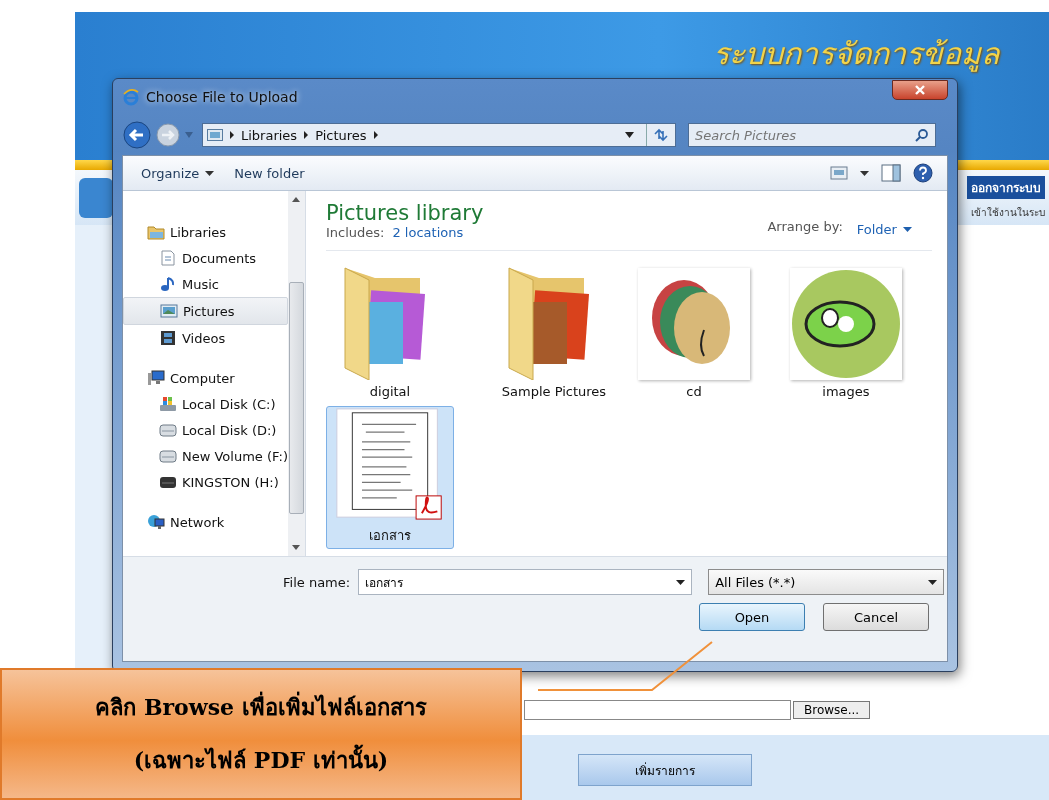 The height and width of the screenshot is (800, 1049). Describe the element at coordinates (205, 482) in the screenshot. I see `nav-item: KINGSTON (H:)` at that location.